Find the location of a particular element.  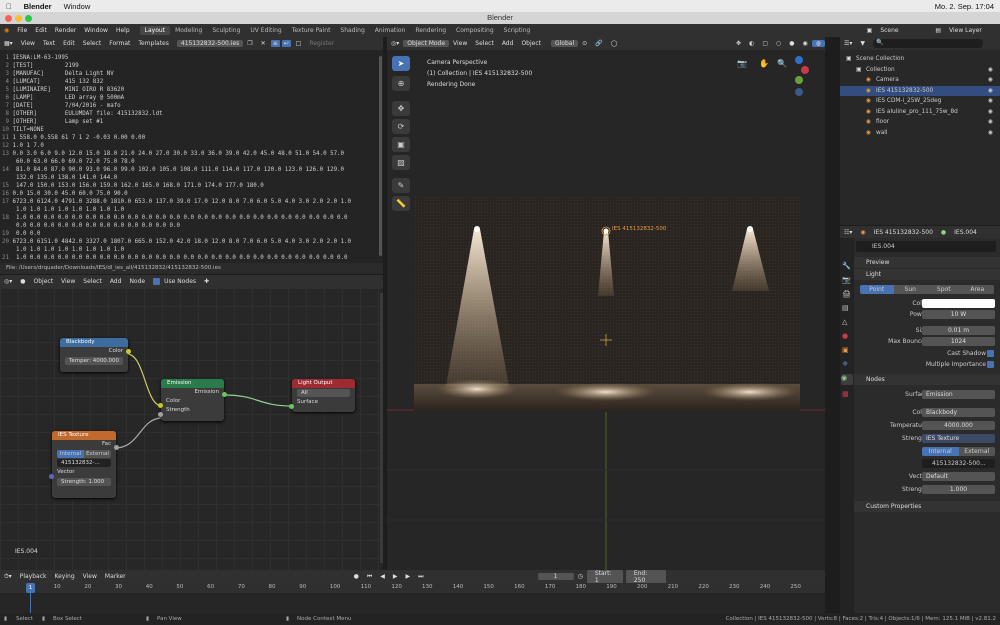

end-frame-field: End: 250 is located at coordinates (645, 576).